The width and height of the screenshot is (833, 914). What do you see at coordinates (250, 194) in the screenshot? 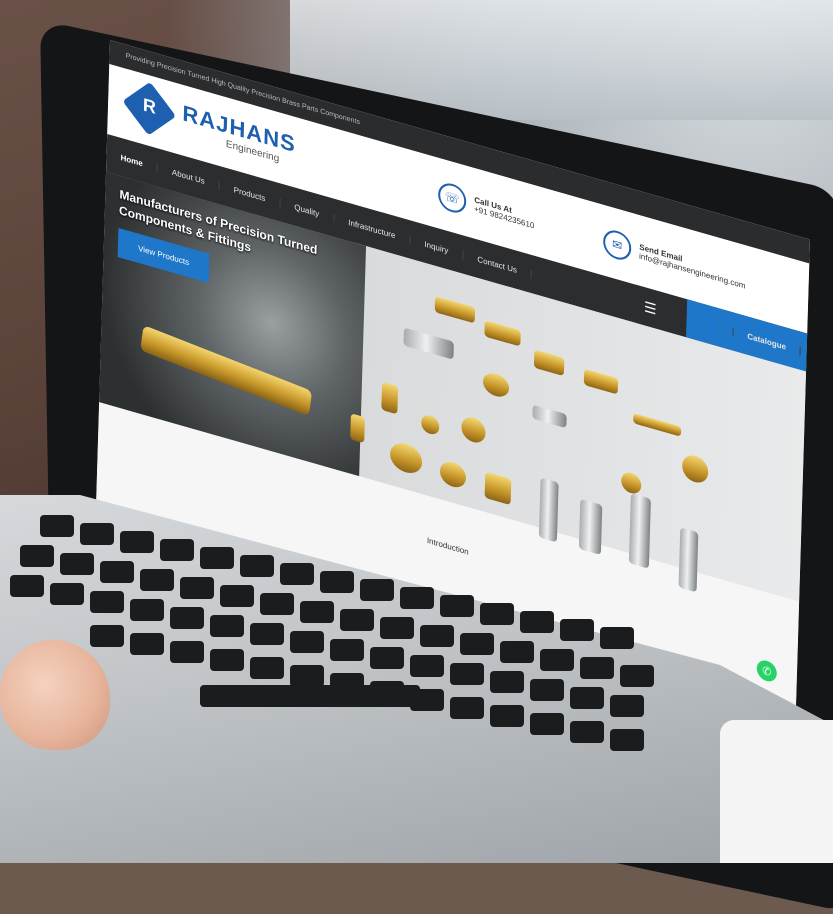
I see `nav-products: Products` at bounding box center [250, 194].